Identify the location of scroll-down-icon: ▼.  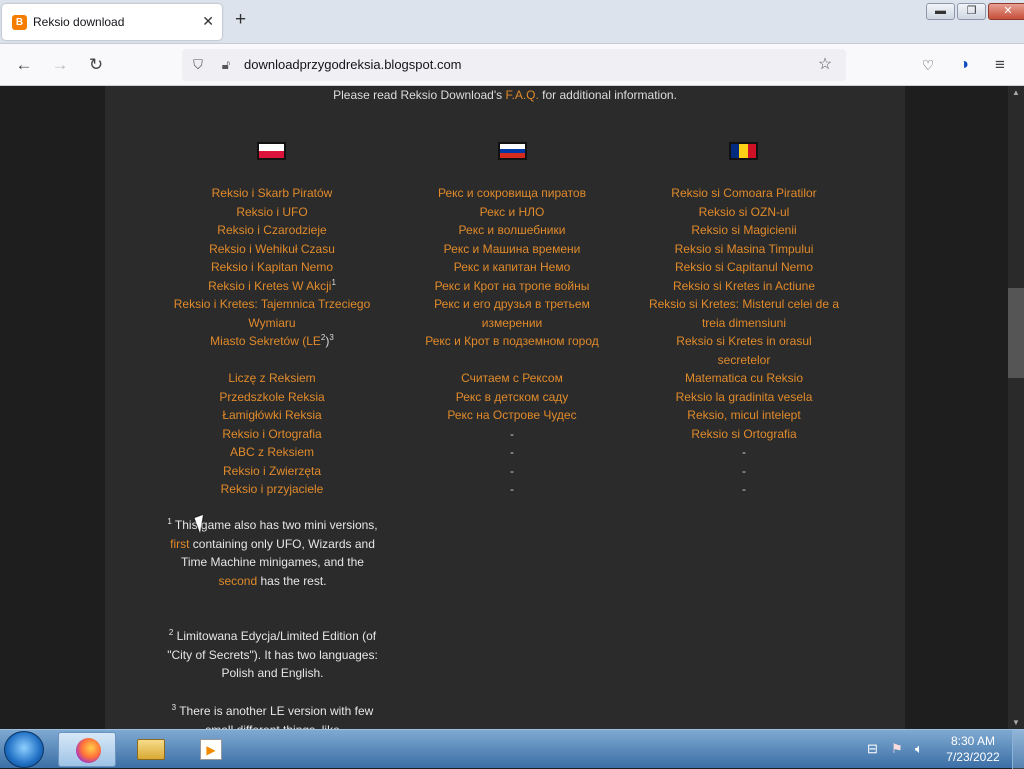
(1016, 722).